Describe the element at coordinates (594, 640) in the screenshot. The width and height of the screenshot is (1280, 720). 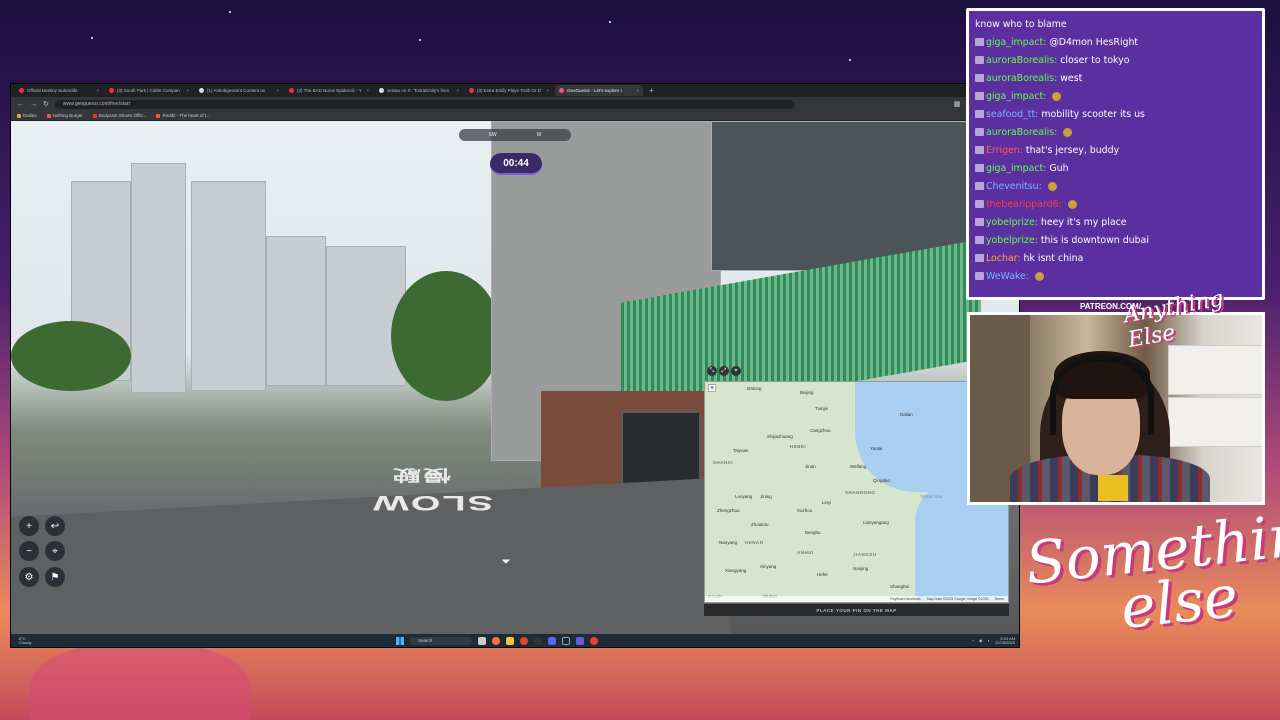
I see `chrome-alt-icon` at that location.